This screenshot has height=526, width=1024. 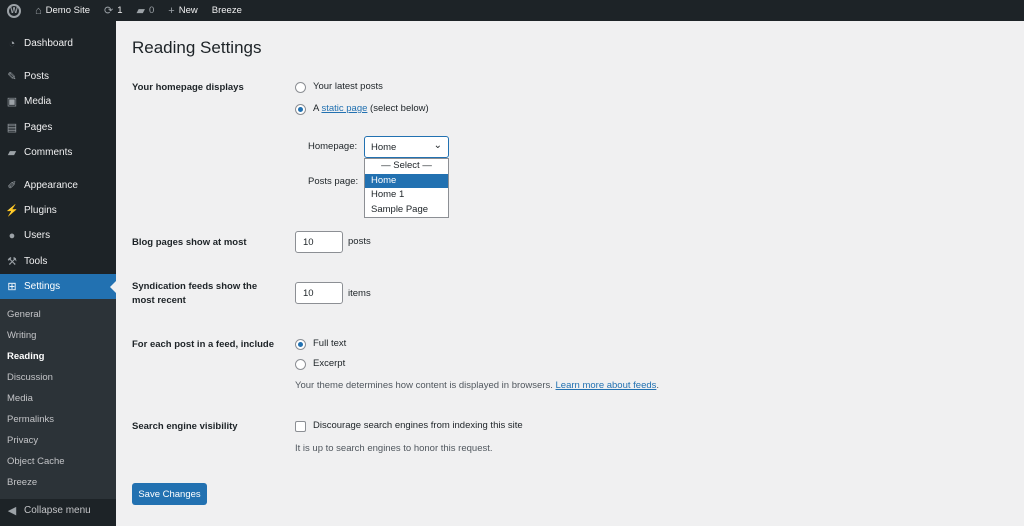 I want to click on pin-icon: ✎, so click(x=12, y=77).